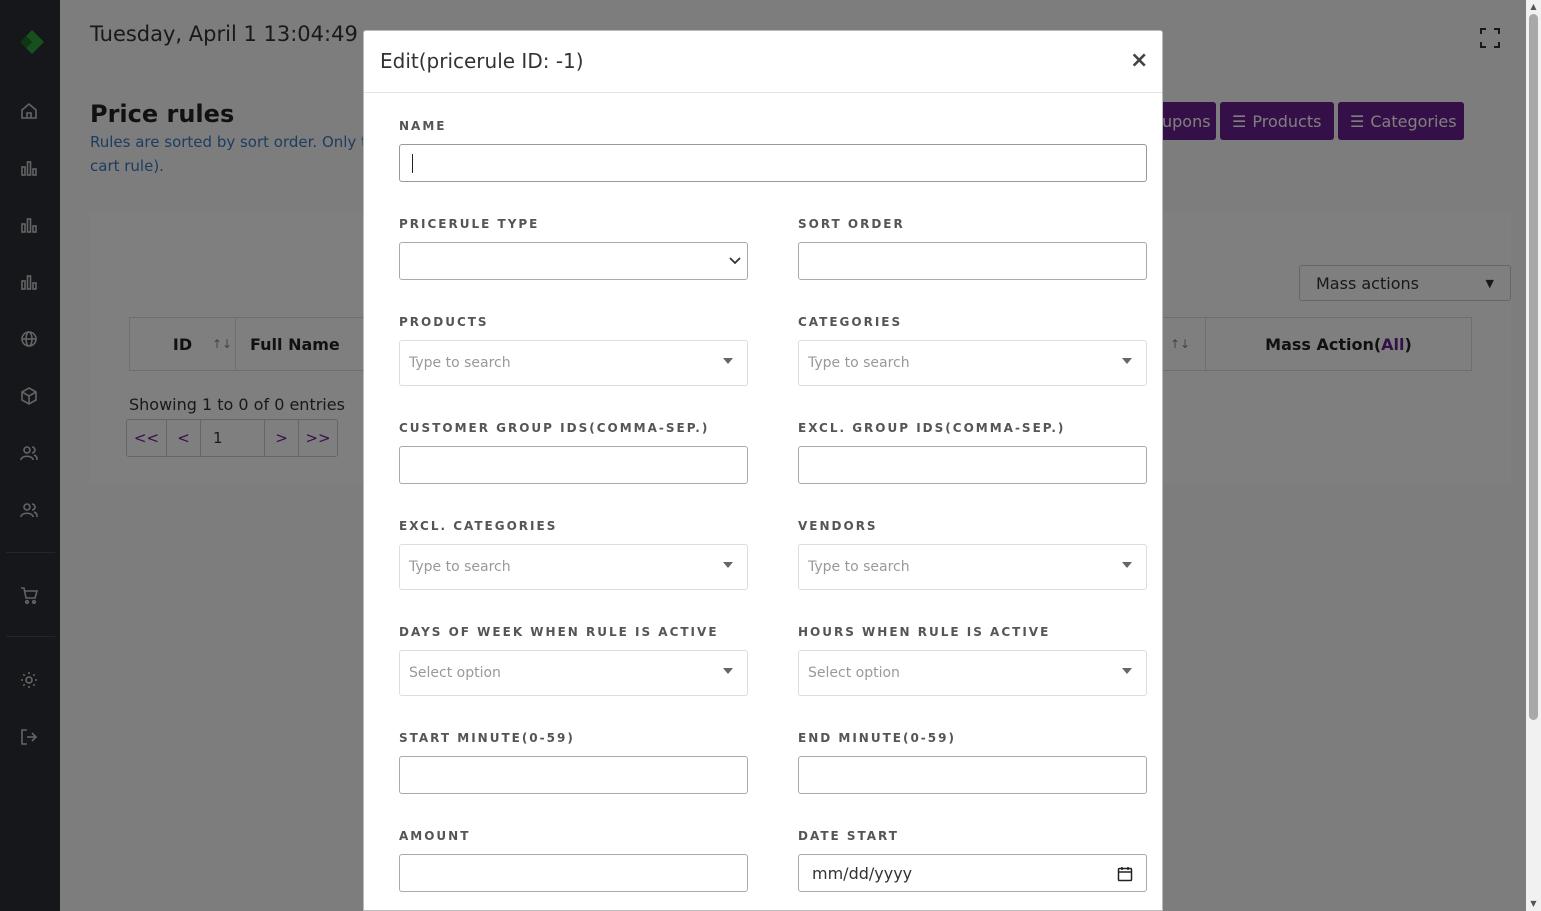 The width and height of the screenshot is (1541, 911). I want to click on vendors-placeholder: Type to search, so click(859, 567).